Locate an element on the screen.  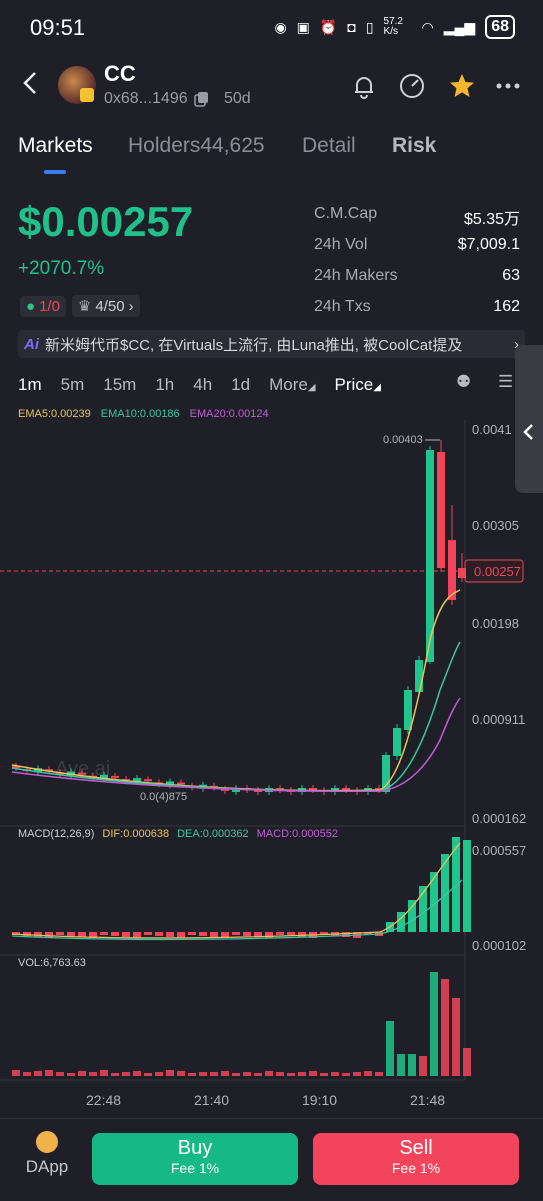
camera-icon: ◘ is located at coordinates (351, 27).